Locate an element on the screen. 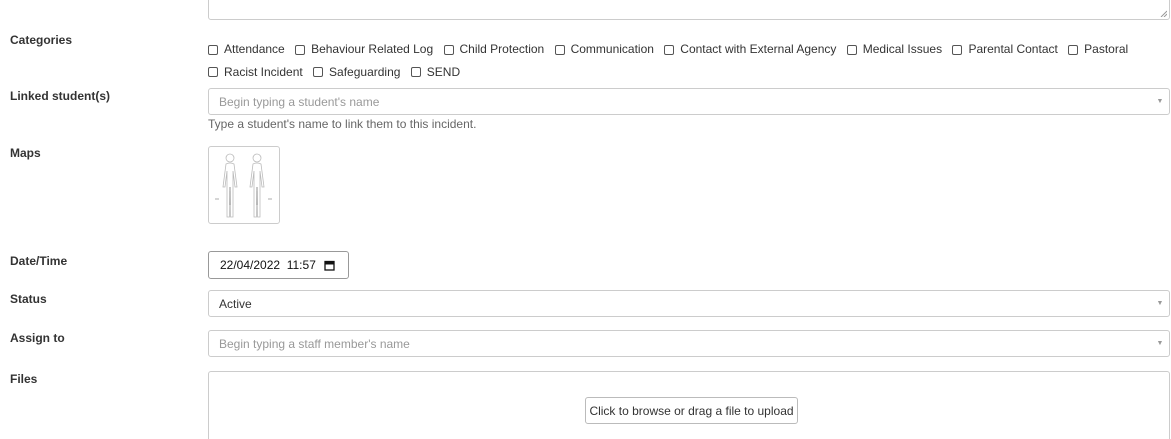 Image resolution: width=1171 pixels, height=439 pixels. file-dropzone: Click to browse or drag a file to upload is located at coordinates (689, 405).